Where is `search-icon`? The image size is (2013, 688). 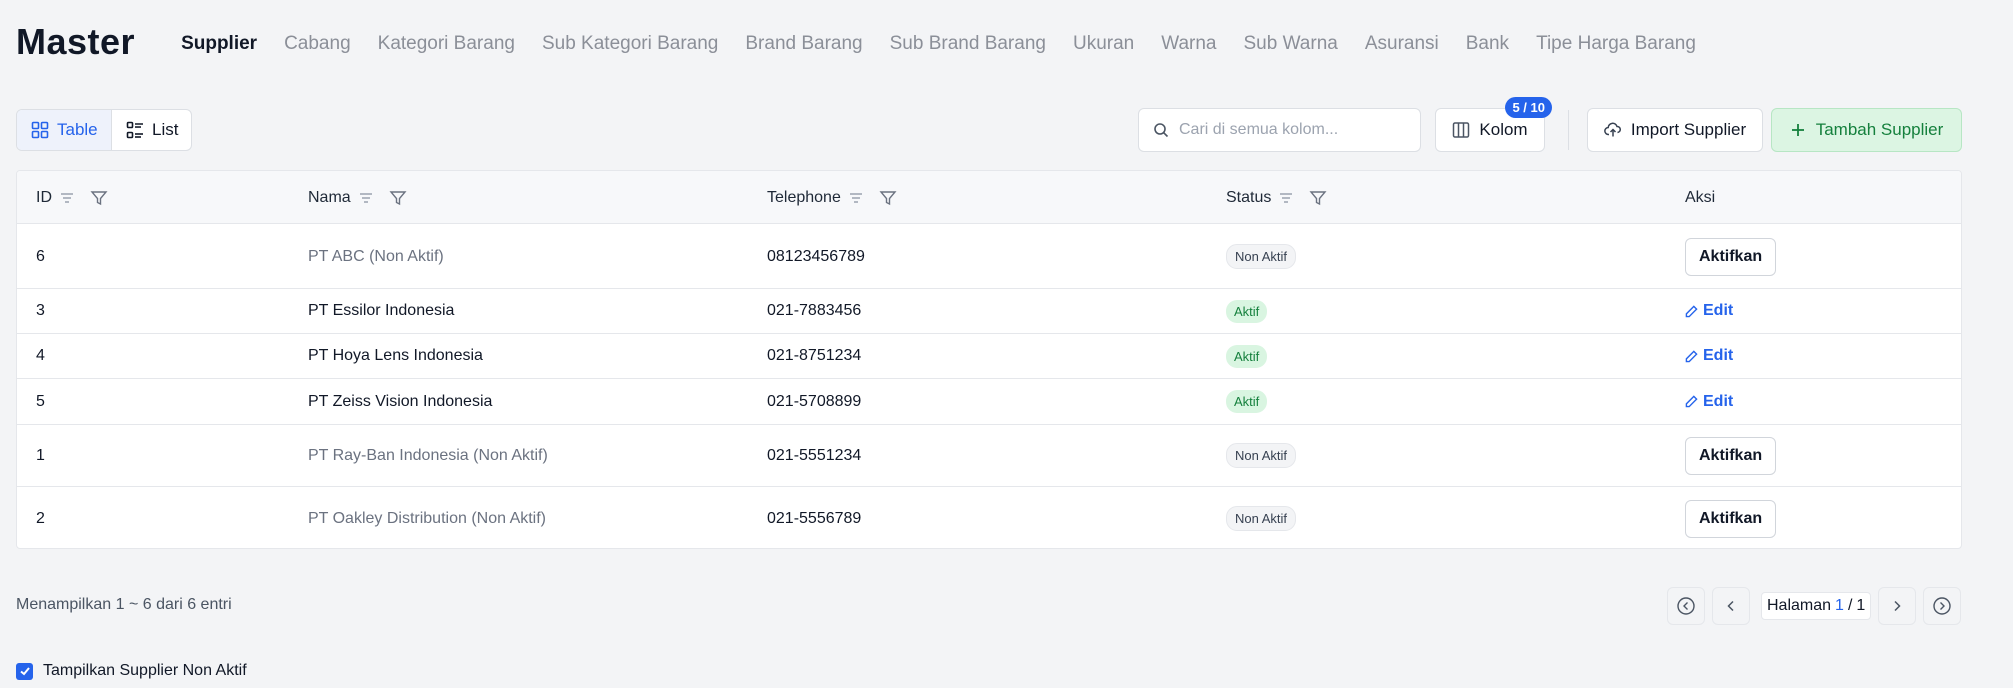 search-icon is located at coordinates (1161, 130).